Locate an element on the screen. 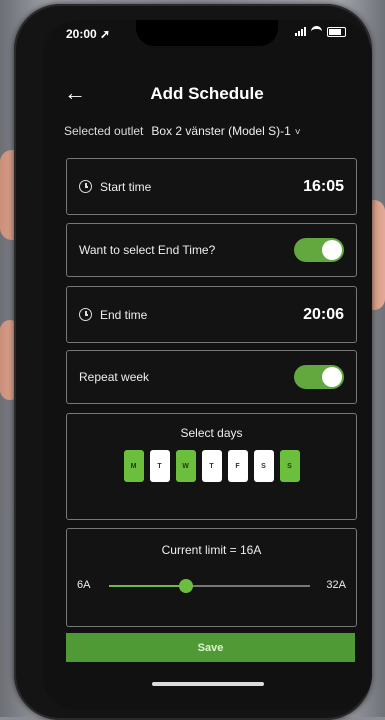  app-header: ← Add Schedule is located at coordinates (207, 95).